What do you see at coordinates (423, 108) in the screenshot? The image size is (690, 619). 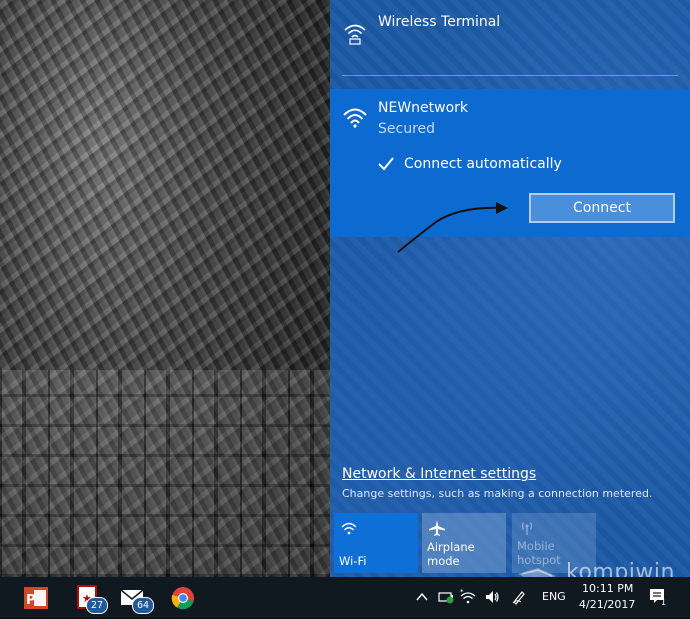 I see `network-name: NEWnetwork` at bounding box center [423, 108].